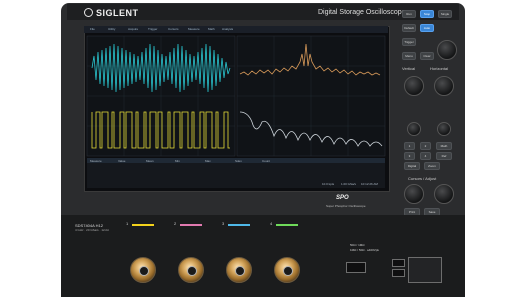 The image size is (527, 297). I want to click on spo-logo: SPO, so click(342, 198).